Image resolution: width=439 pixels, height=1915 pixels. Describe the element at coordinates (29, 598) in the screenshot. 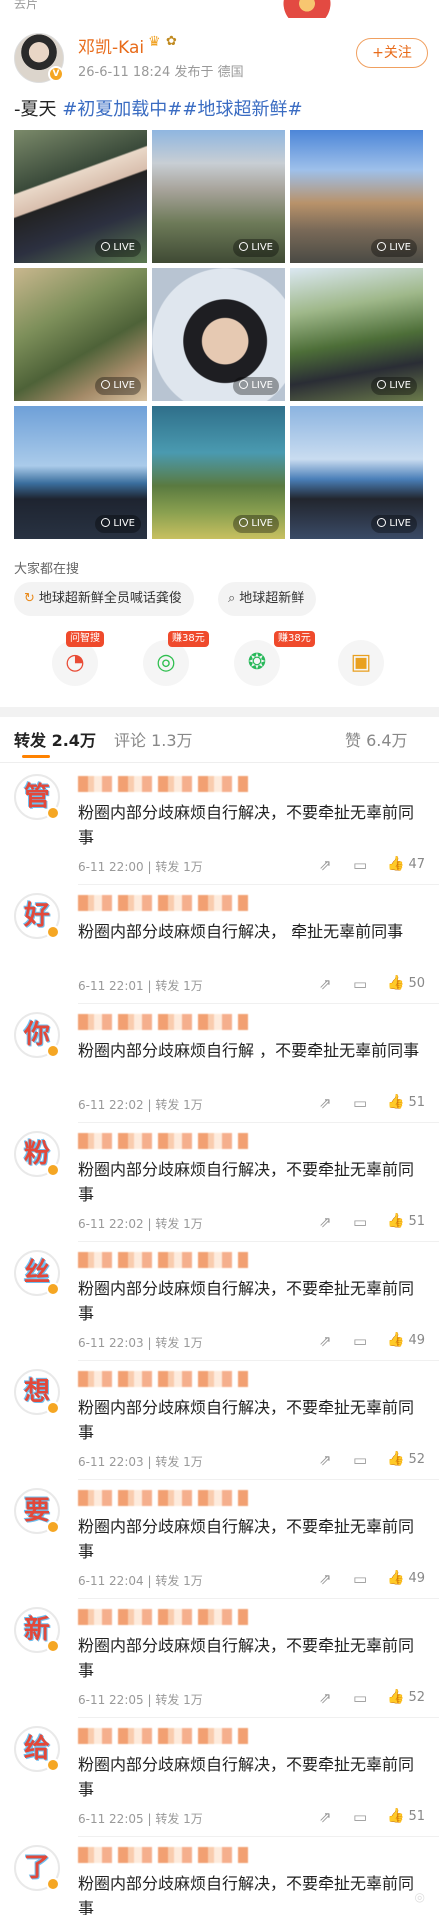

I see `trend-icon: ↻` at that location.